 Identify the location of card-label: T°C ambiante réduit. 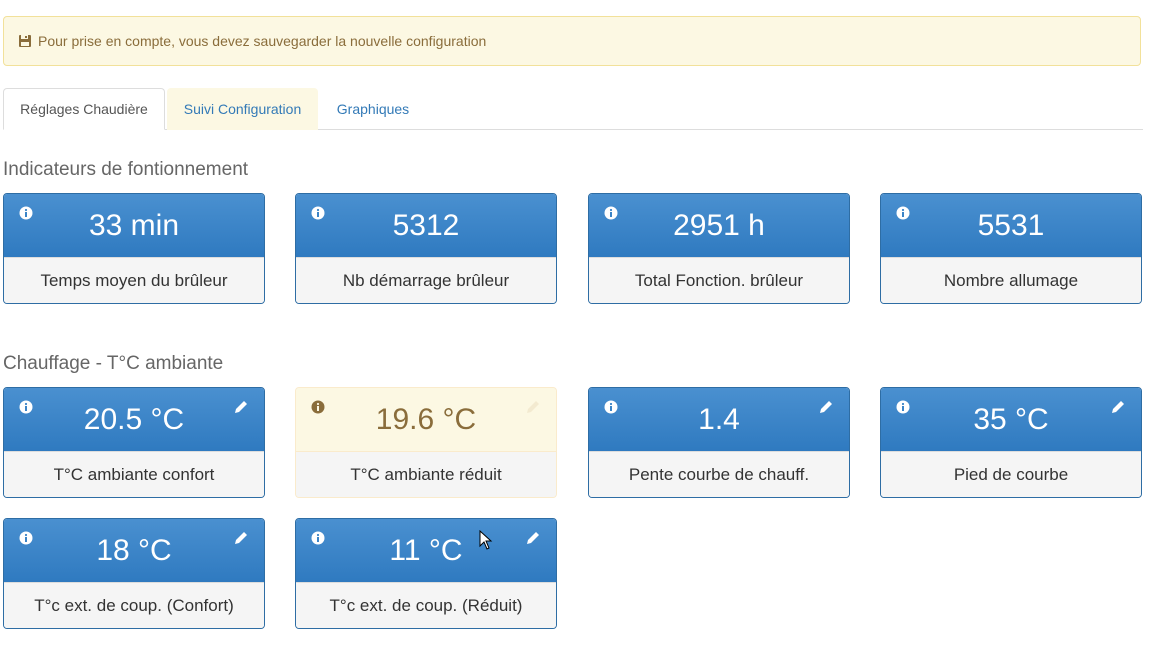
(426, 474).